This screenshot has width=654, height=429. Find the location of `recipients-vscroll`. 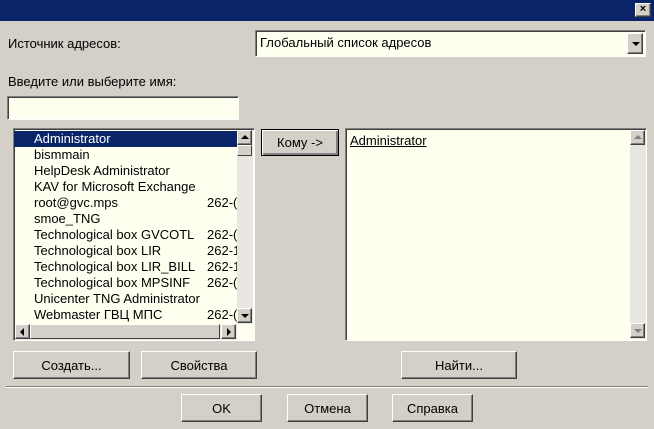

recipients-vscroll is located at coordinates (638, 234).